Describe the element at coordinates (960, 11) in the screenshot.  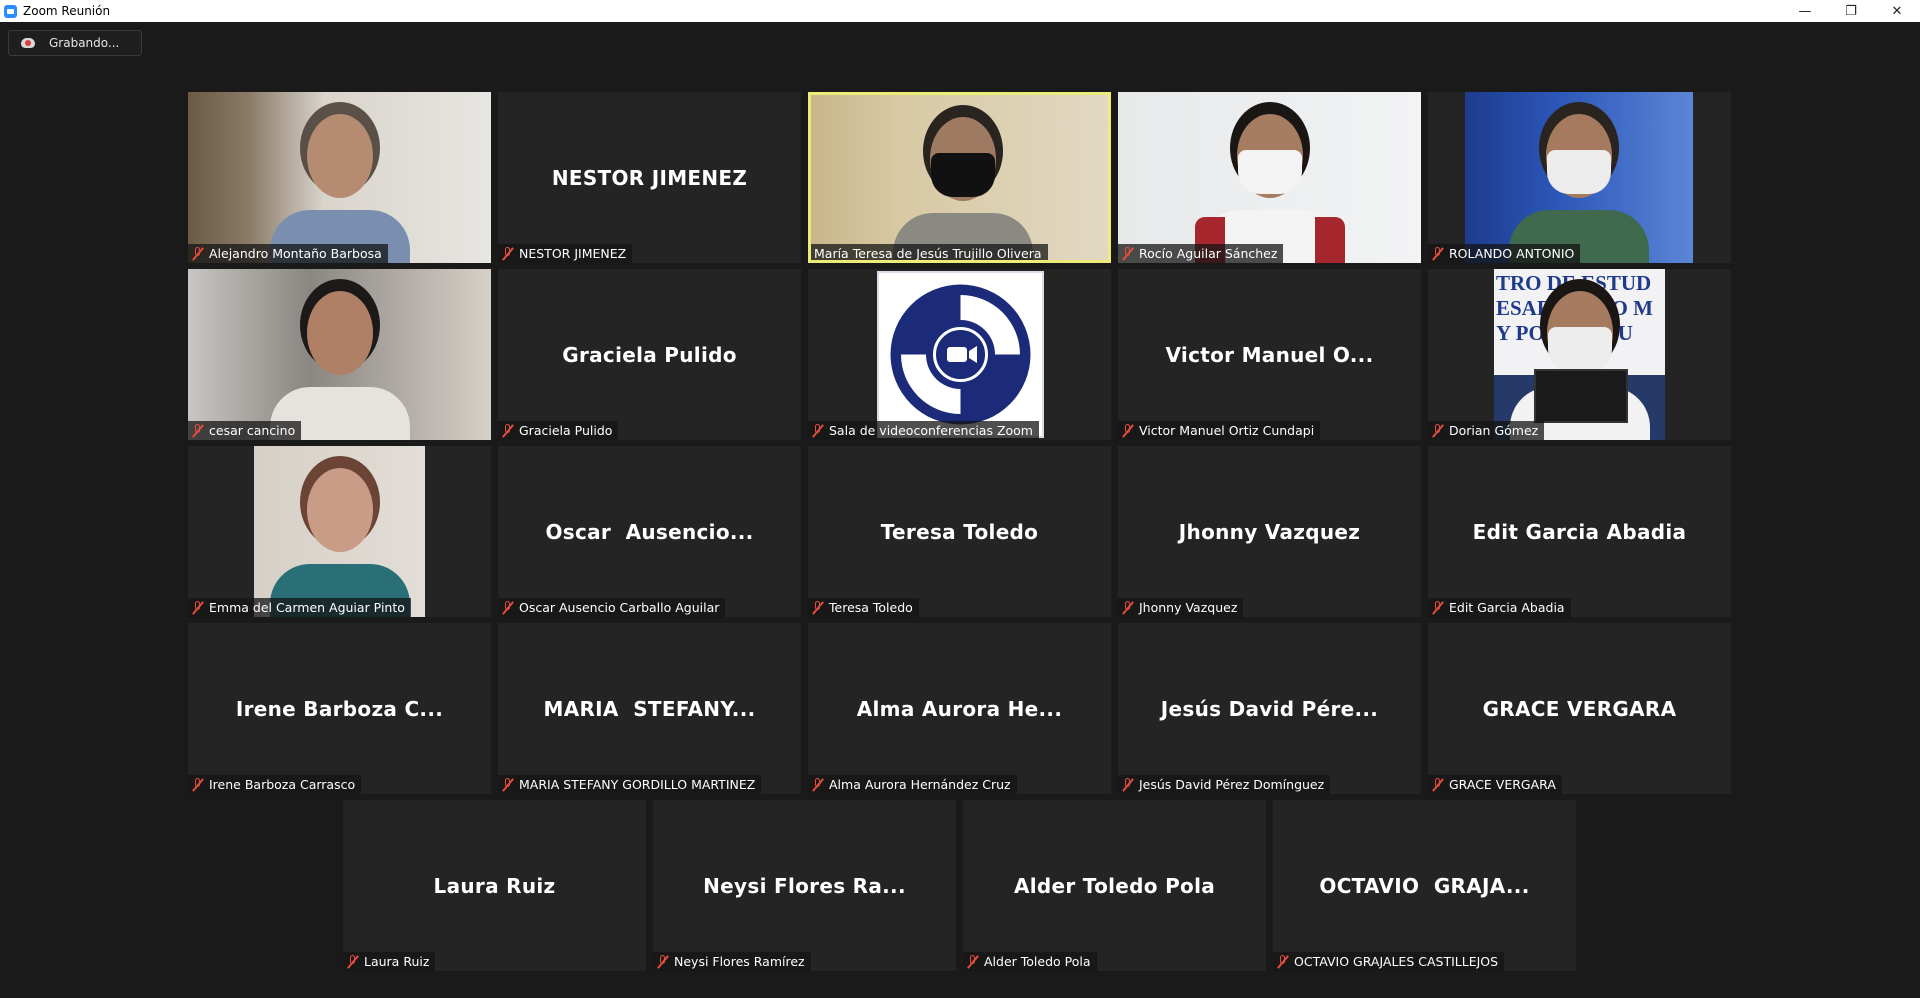
I see `title-bar: Zoom Reunión — ❐ ✕` at that location.